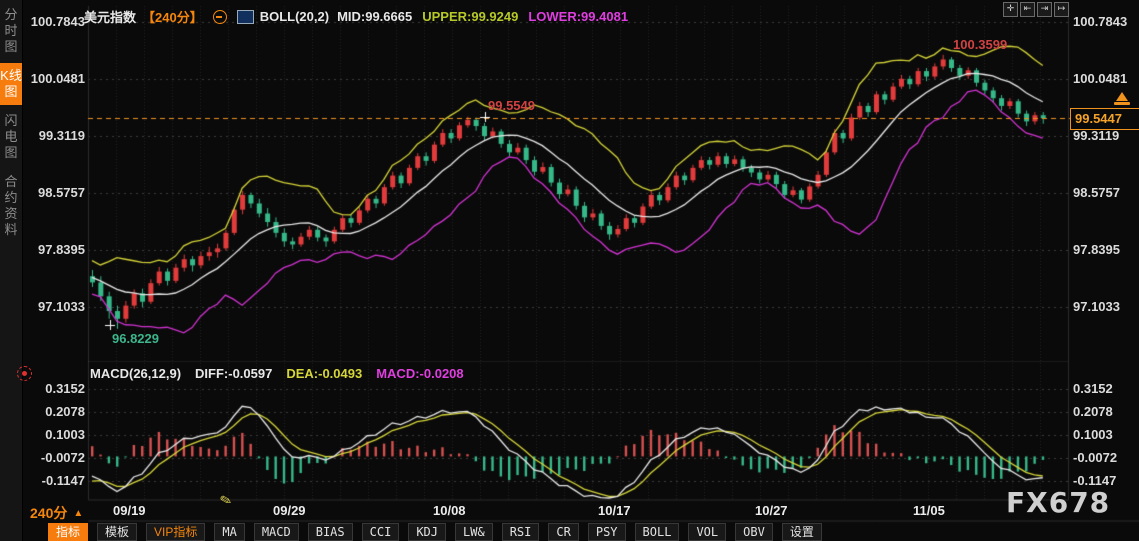 Image resolution: width=1139 pixels, height=541 pixels. I want to click on indicator-lw-button: LW&, so click(474, 531).